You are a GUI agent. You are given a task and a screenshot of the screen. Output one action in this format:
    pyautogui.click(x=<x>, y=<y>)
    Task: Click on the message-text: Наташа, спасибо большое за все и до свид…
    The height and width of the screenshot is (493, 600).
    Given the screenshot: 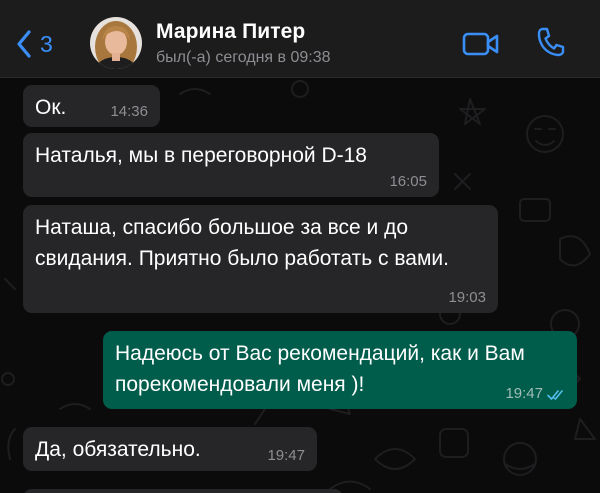 What is the action you would take?
    pyautogui.click(x=242, y=243)
    